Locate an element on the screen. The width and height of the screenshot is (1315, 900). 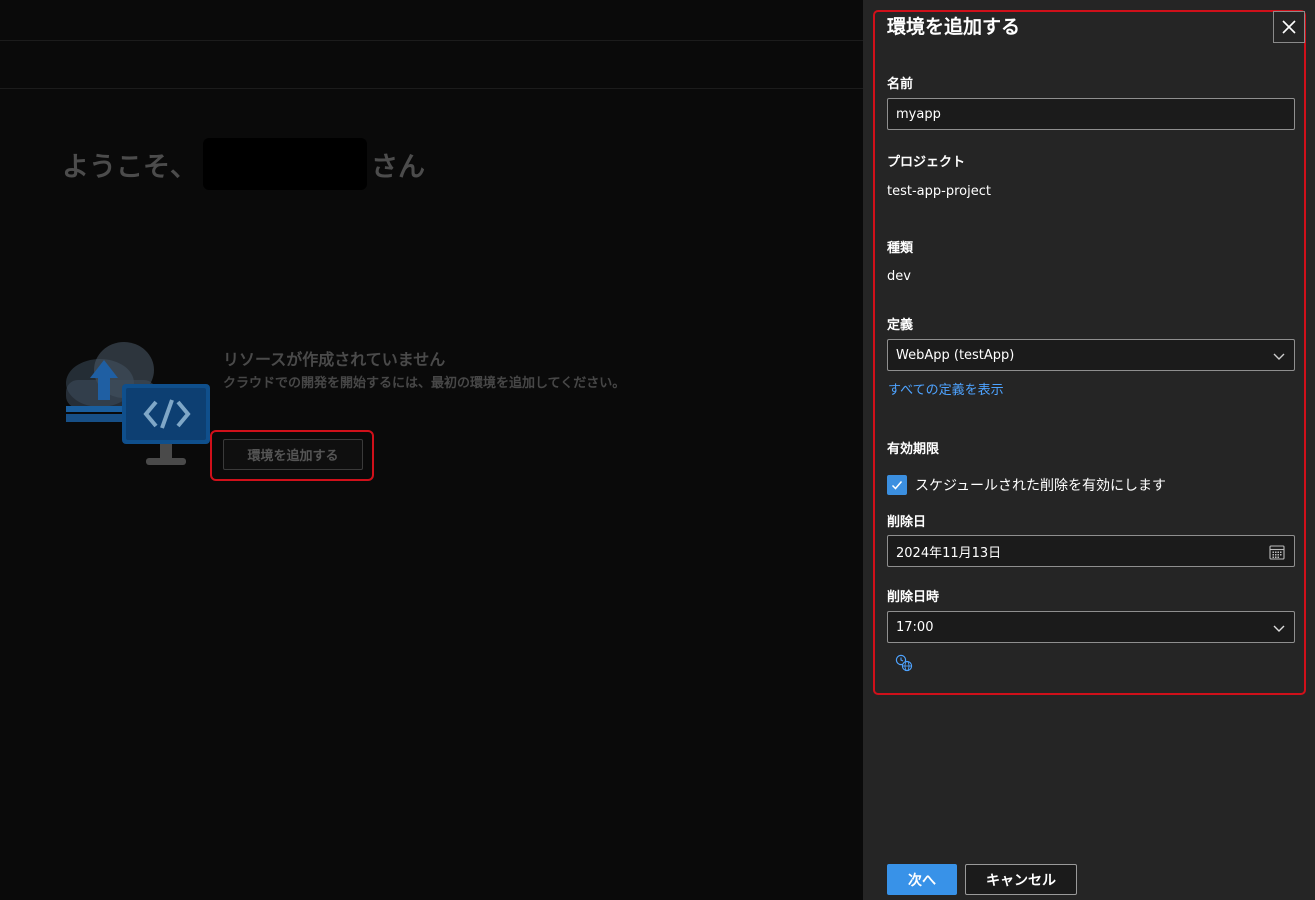
type-value: dev is located at coordinates (899, 276).